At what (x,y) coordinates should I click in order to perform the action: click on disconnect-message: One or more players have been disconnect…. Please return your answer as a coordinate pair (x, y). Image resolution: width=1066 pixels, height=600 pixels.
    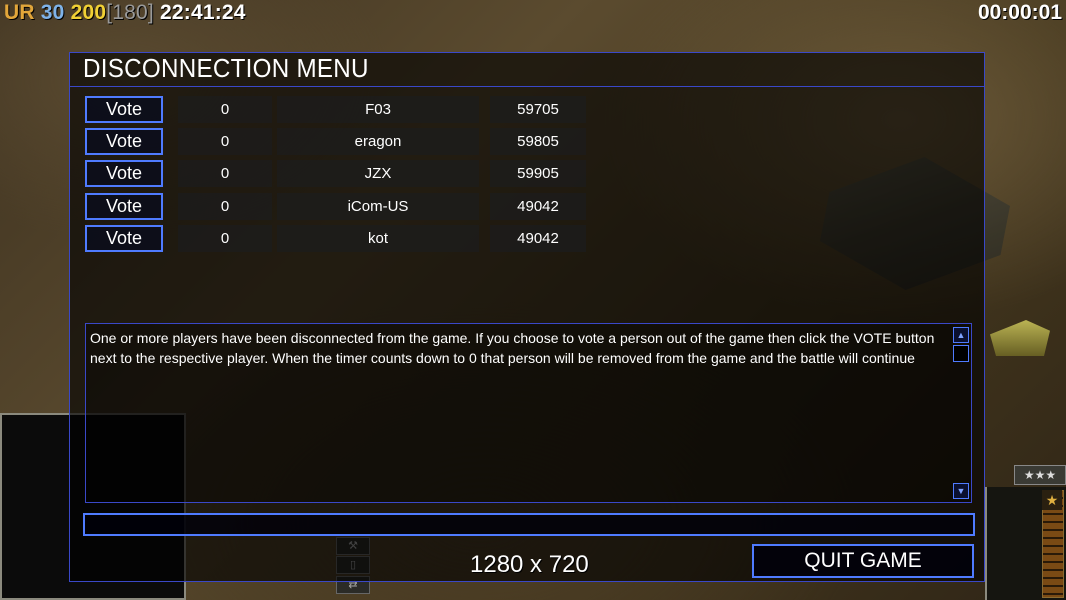
    Looking at the image, I should click on (512, 348).